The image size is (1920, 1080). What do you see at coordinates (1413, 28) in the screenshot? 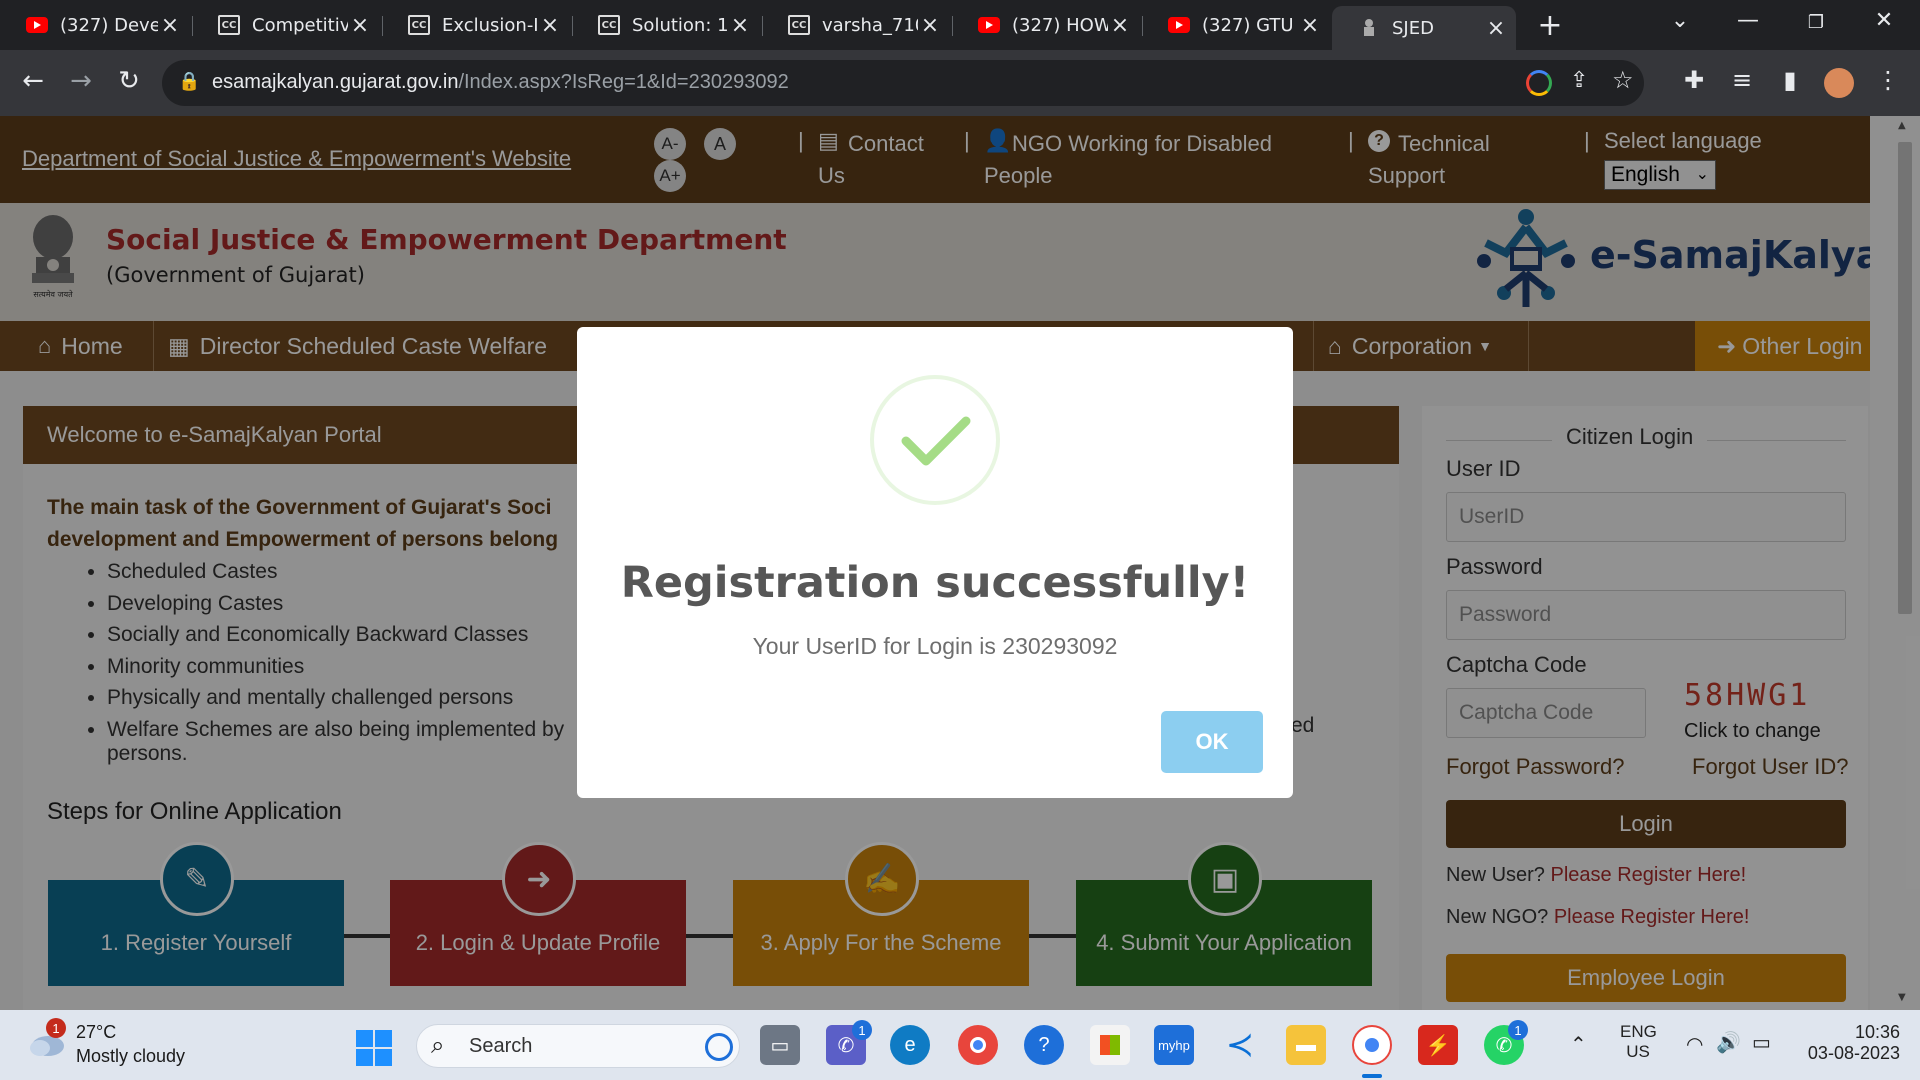
I see `tab-title: SJED` at bounding box center [1413, 28].